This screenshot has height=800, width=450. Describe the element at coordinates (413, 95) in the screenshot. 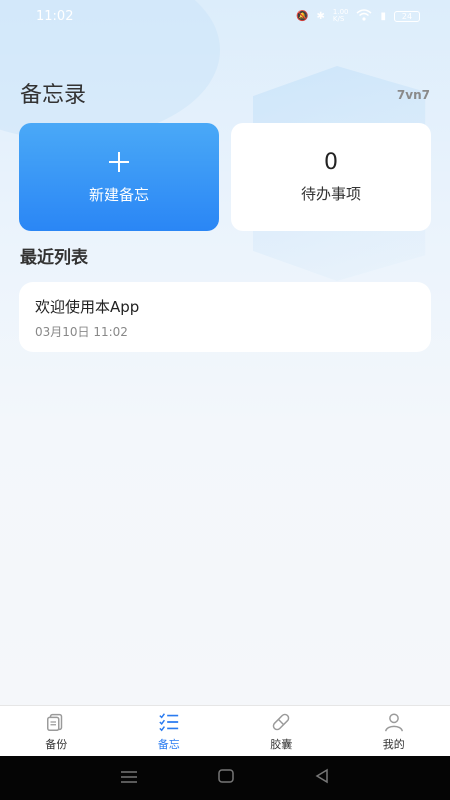

I see `version-label: 7vn7` at that location.